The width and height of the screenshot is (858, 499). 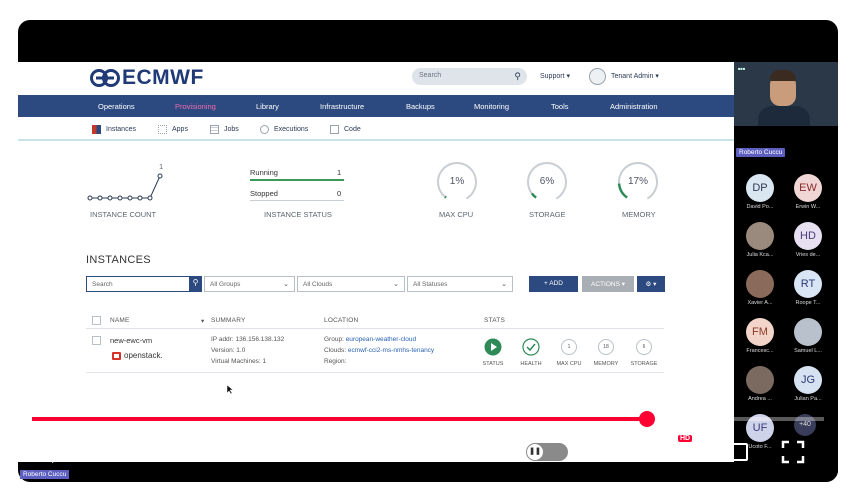 What do you see at coordinates (335, 361) in the screenshot?
I see `instance-region: Region:` at bounding box center [335, 361].